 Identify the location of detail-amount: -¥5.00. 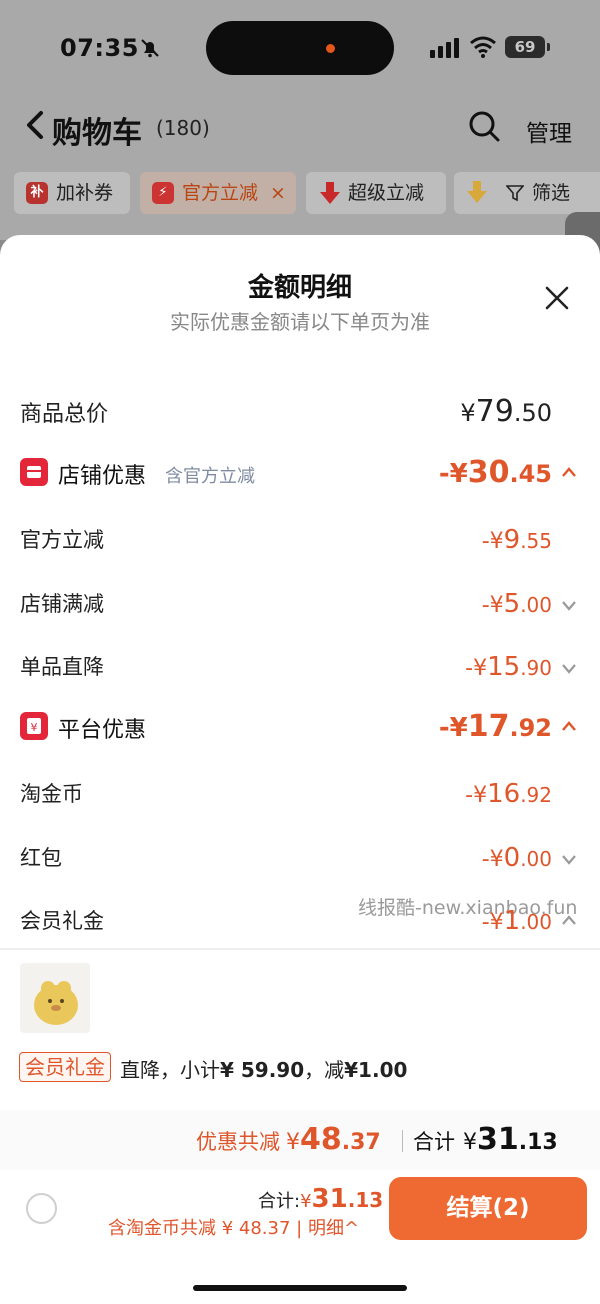
(517, 604).